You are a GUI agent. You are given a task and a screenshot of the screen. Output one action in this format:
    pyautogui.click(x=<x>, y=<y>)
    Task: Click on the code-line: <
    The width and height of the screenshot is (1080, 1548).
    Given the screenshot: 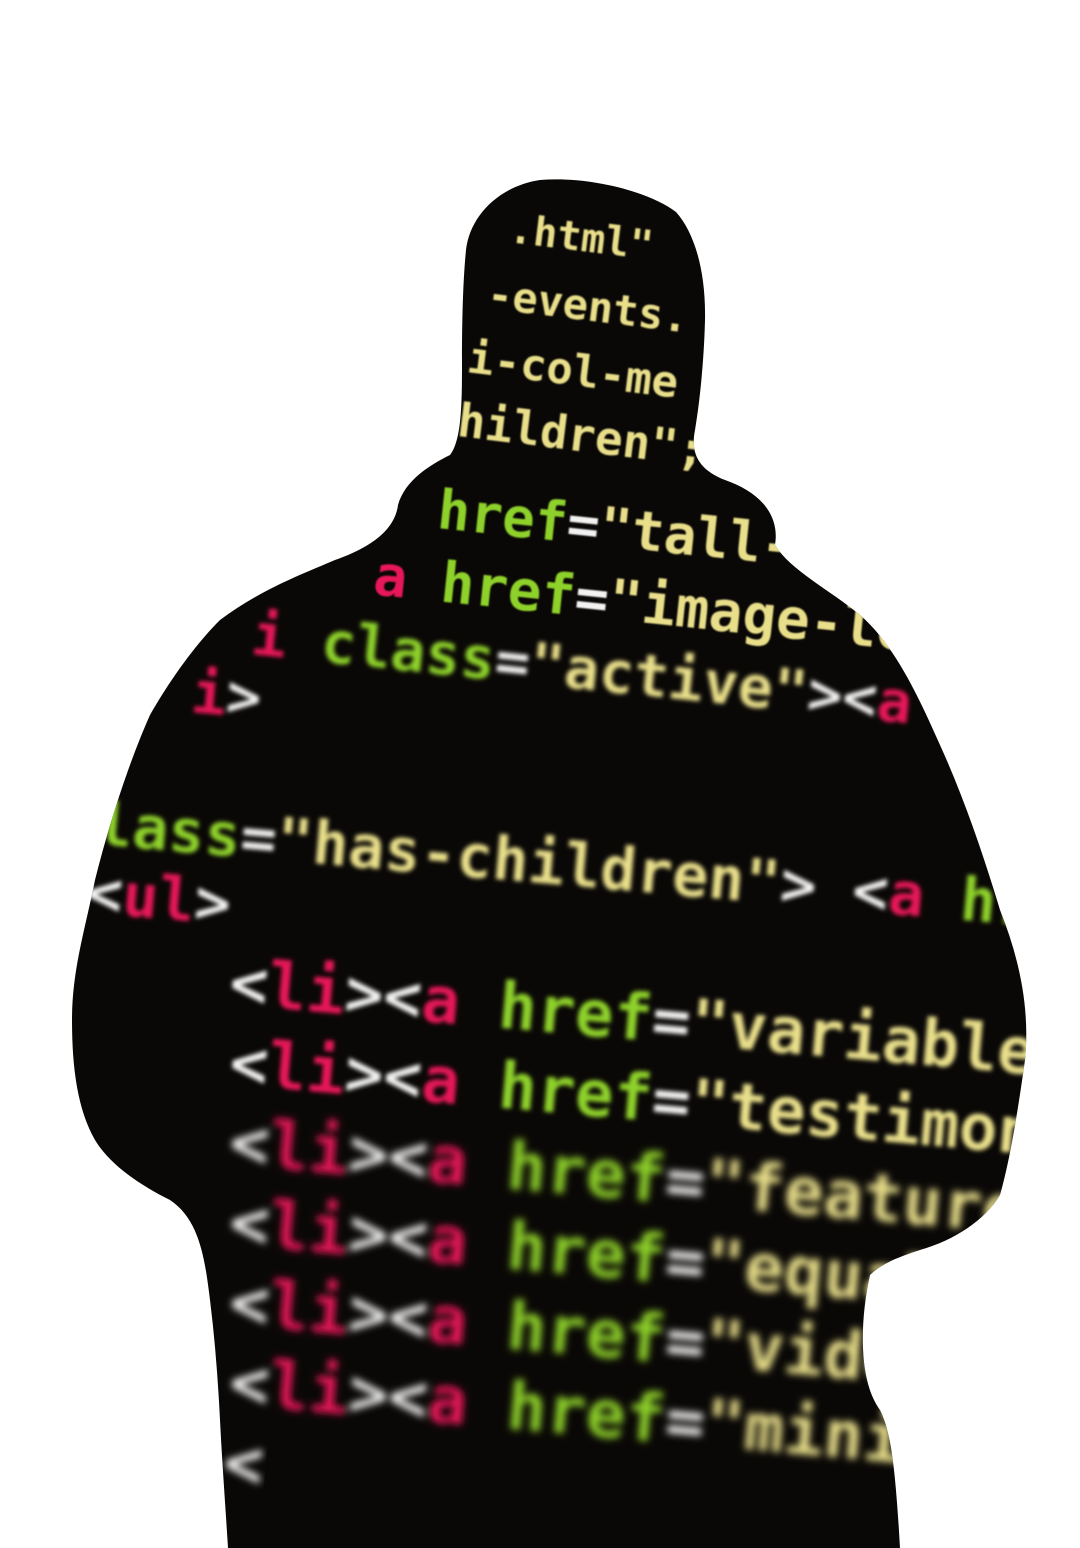 What is the action you would take?
    pyautogui.click(x=244, y=1463)
    